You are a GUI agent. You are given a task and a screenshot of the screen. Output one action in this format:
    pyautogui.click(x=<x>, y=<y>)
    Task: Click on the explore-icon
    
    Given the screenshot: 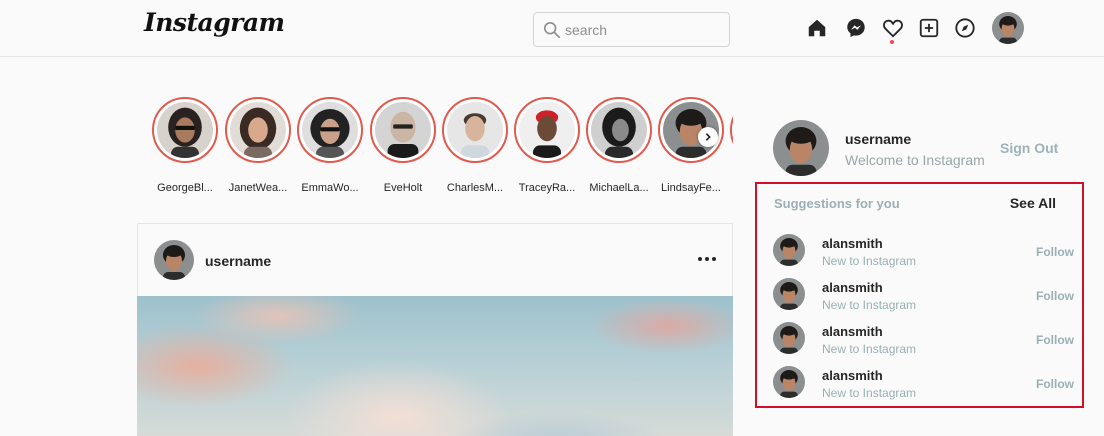 What is the action you would take?
    pyautogui.click(x=965, y=28)
    